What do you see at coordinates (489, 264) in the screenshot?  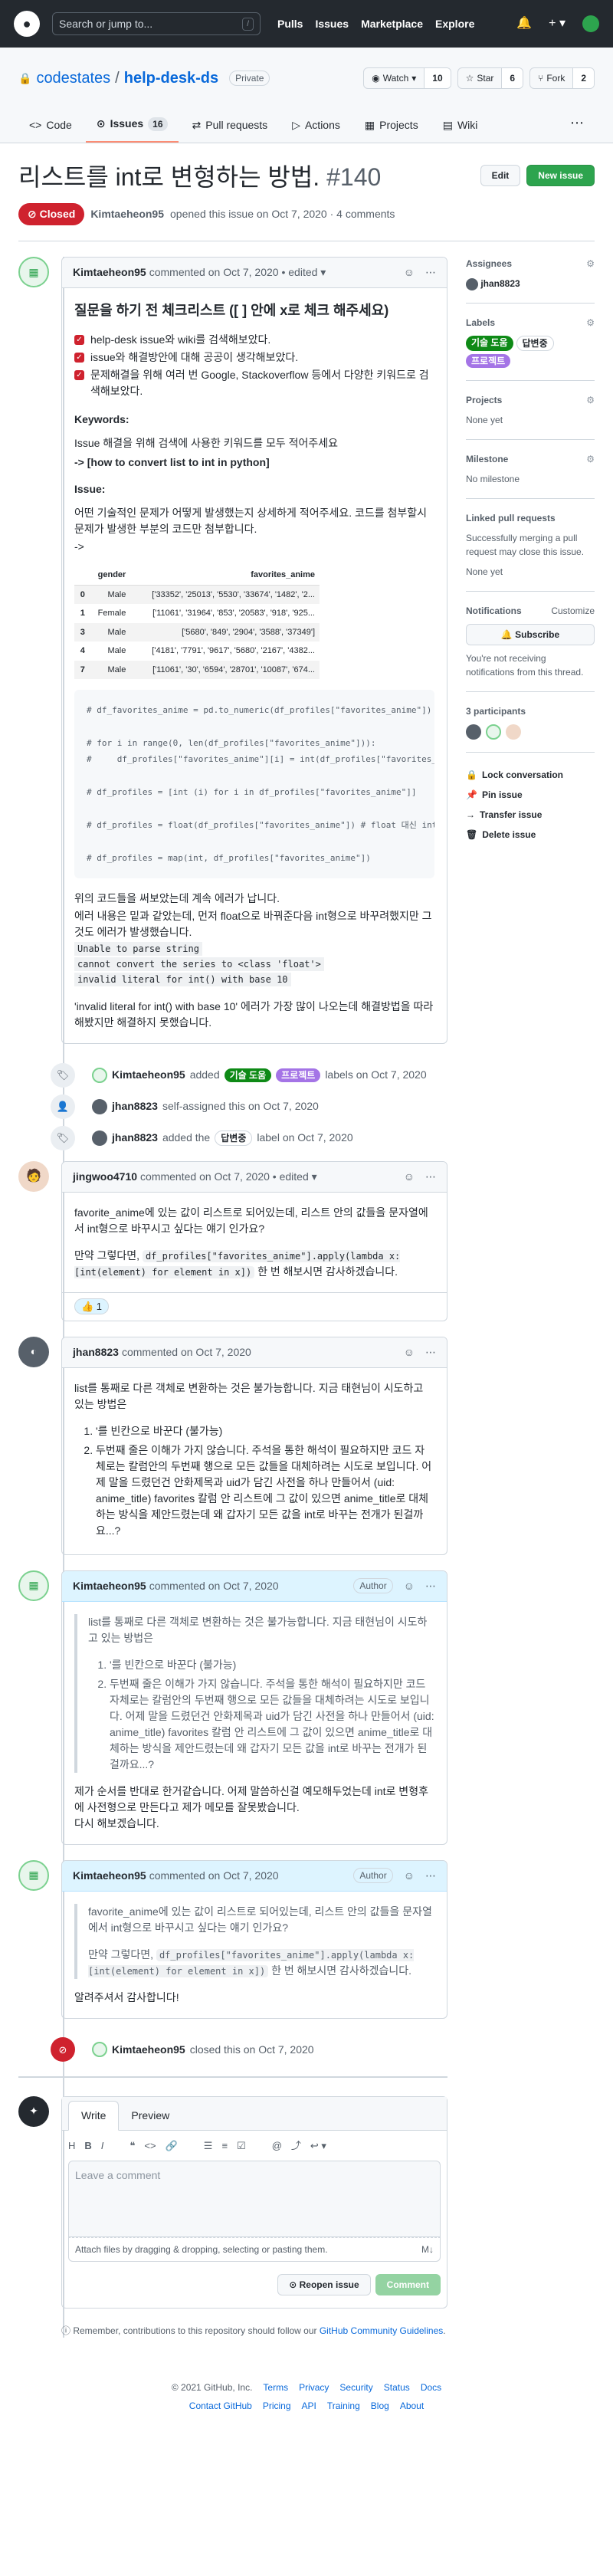 I see `assignees-title: Assignees` at bounding box center [489, 264].